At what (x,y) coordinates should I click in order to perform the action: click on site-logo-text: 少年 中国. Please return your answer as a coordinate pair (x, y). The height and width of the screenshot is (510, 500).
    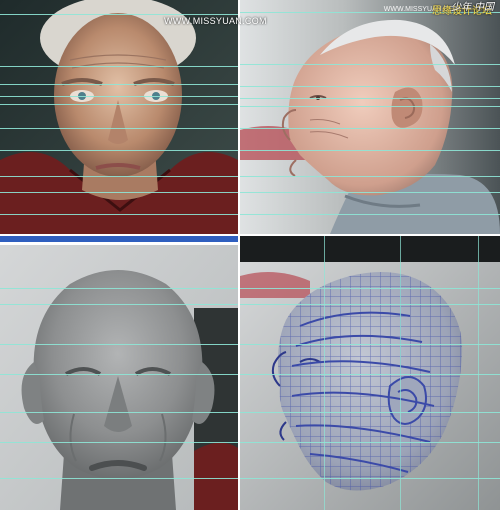
    Looking at the image, I should click on (472, 7).